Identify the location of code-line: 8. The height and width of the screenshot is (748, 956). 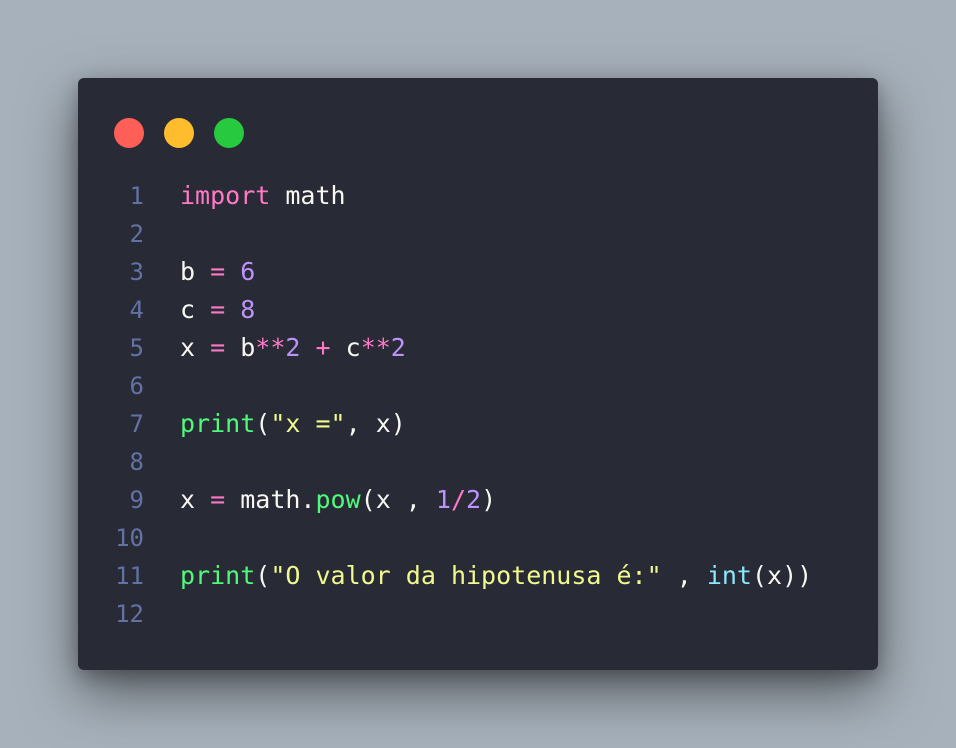
(478, 462).